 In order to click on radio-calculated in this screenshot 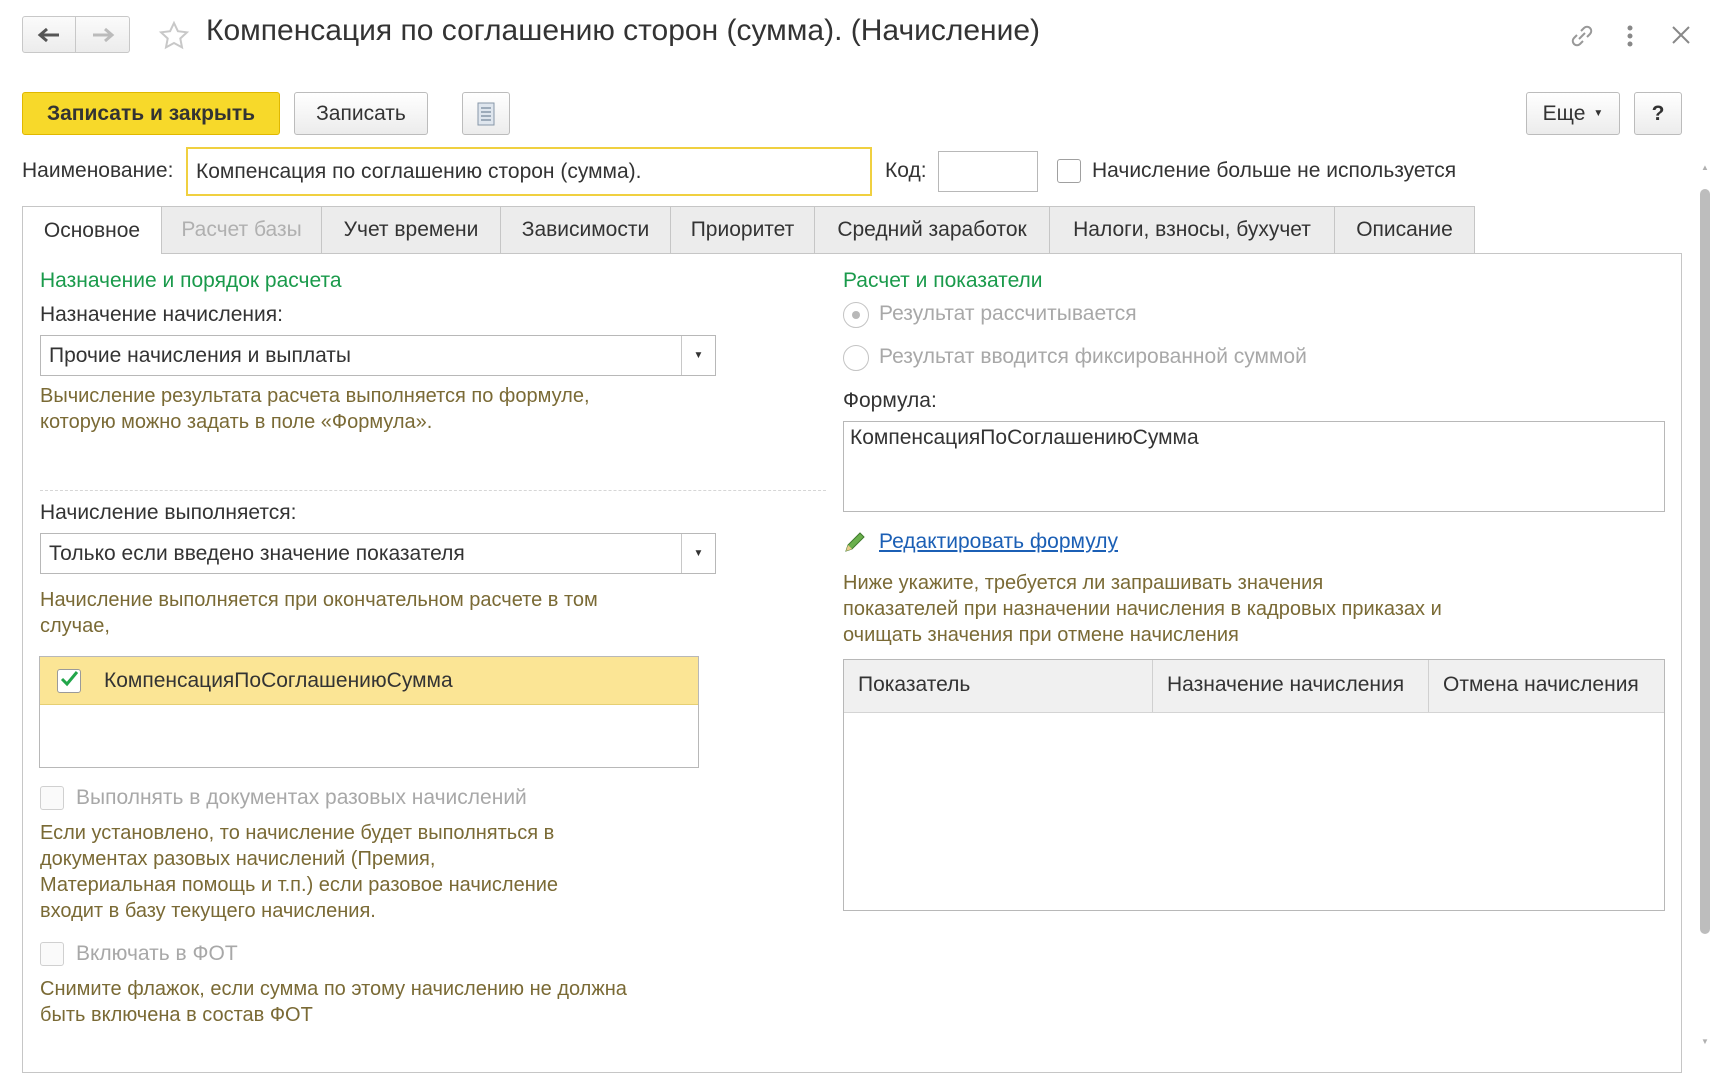, I will do `click(856, 315)`.